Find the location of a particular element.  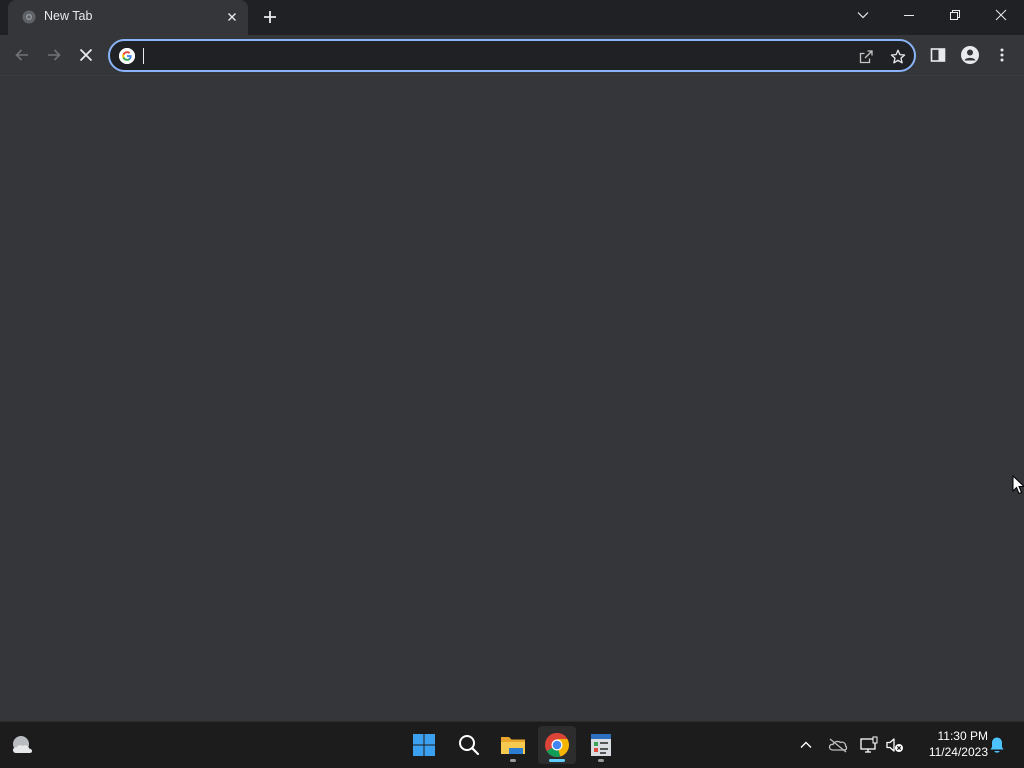

notification-bell-icon is located at coordinates (997, 745).